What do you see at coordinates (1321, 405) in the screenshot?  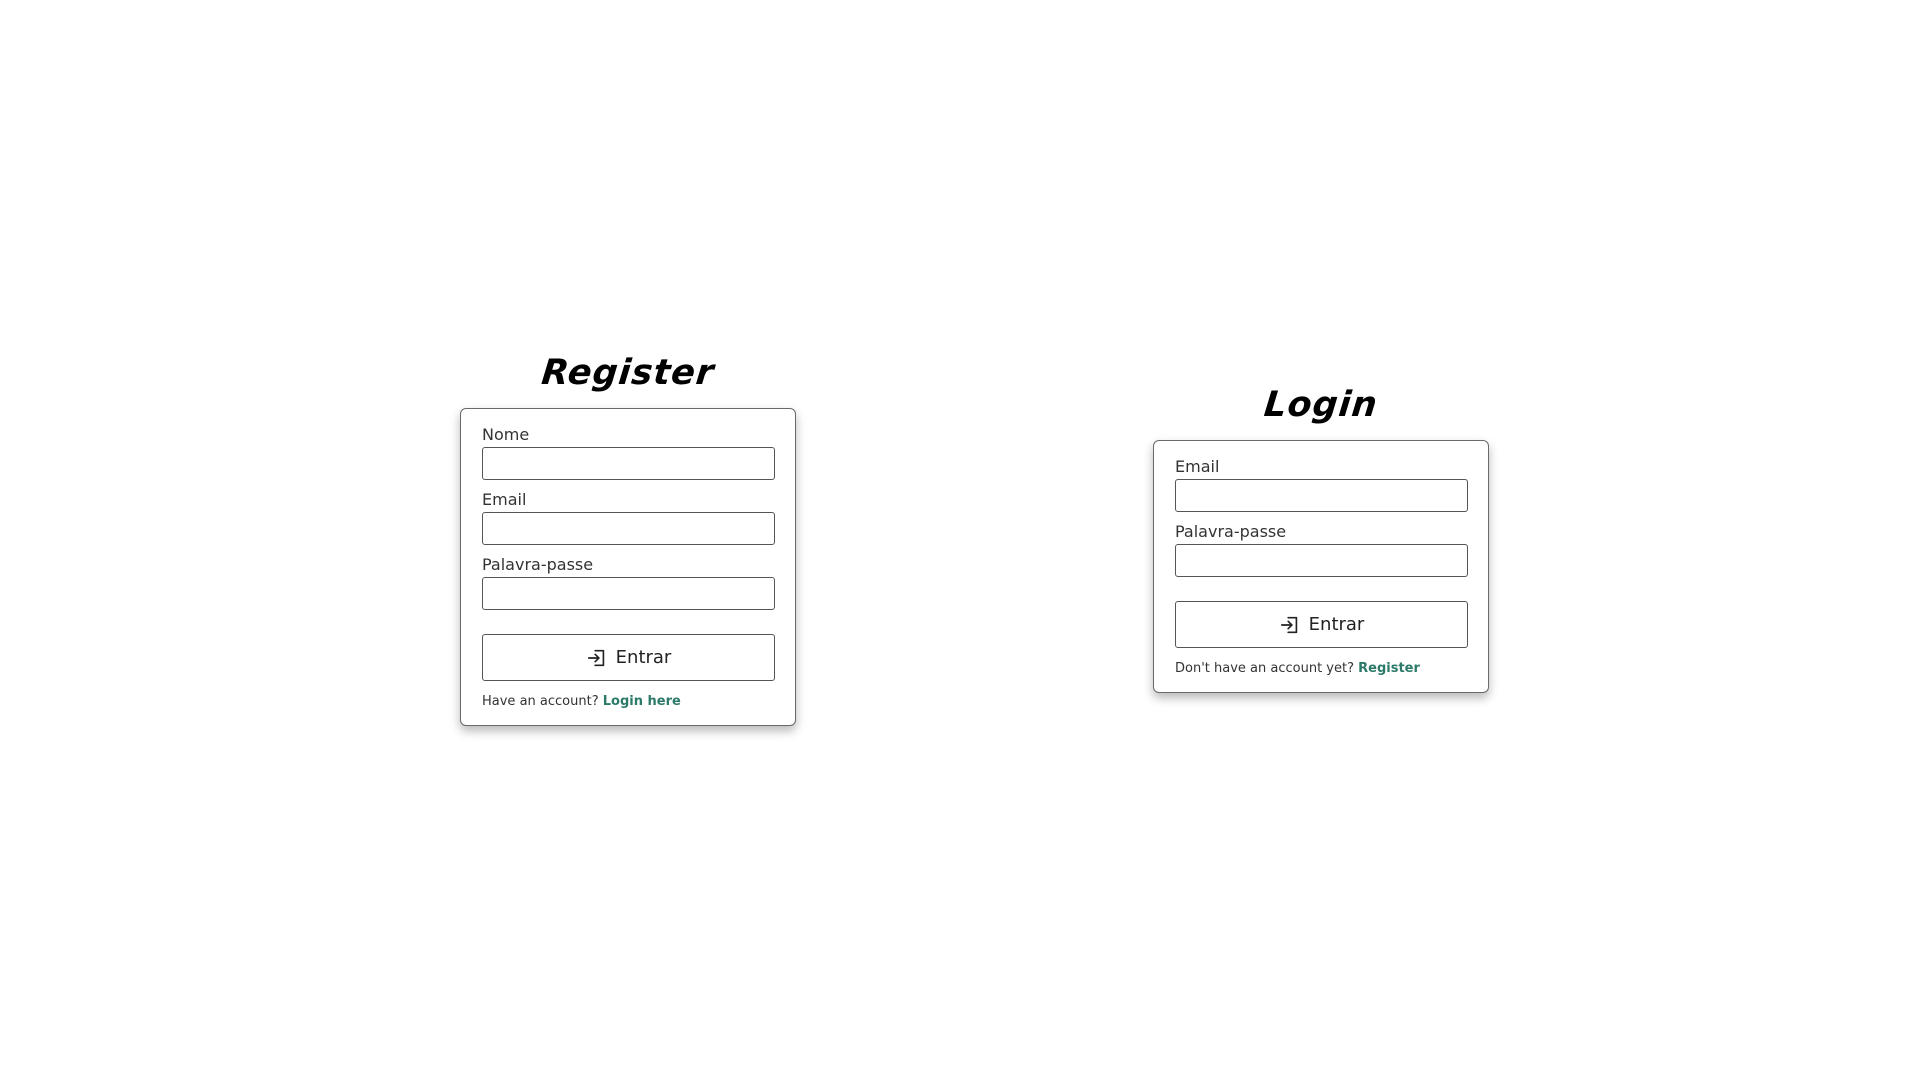 I see `login-title: Login` at bounding box center [1321, 405].